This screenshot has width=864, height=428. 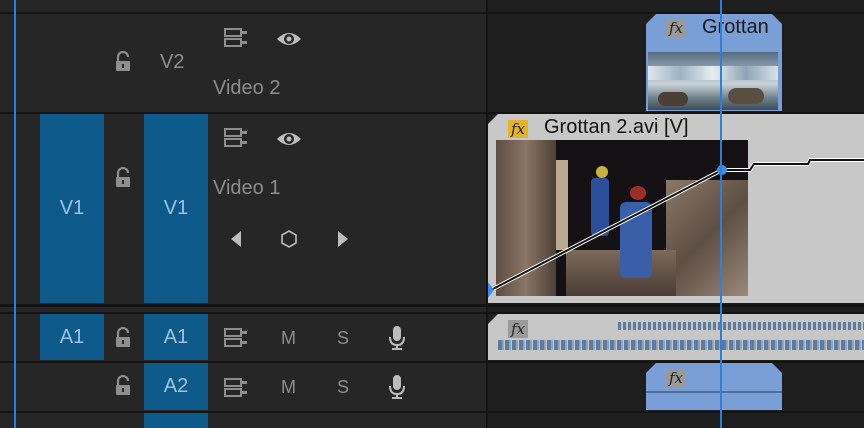 What do you see at coordinates (713, 73) in the screenshot?
I see `water-texture` at bounding box center [713, 73].